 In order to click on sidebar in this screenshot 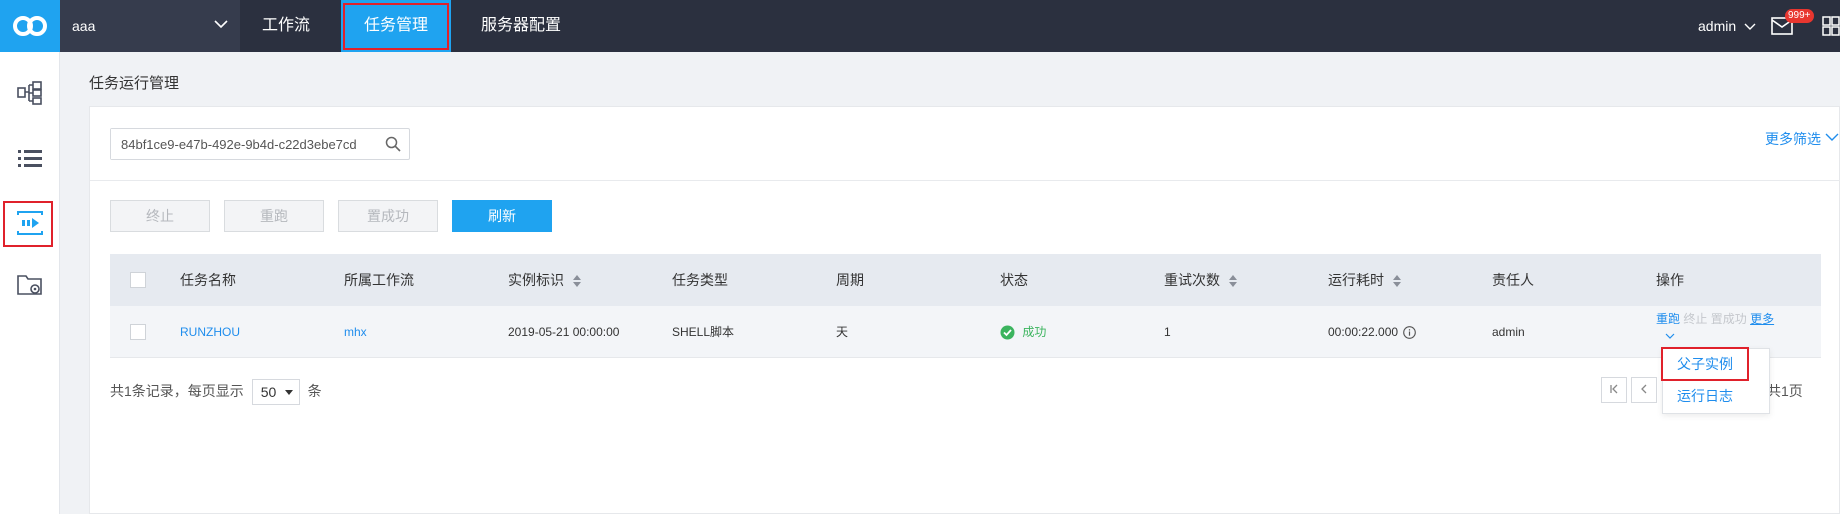, I will do `click(30, 283)`.